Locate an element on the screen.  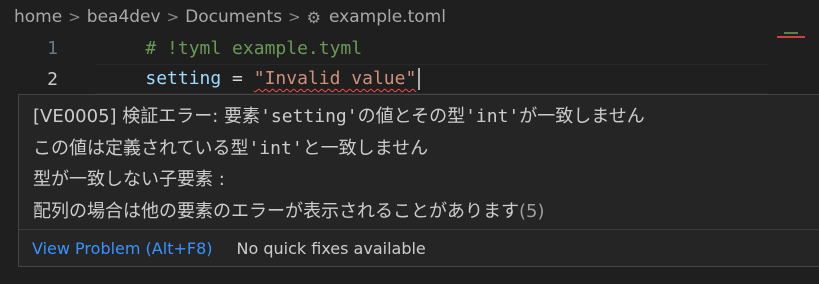
no-quick-fixes-label: No quick fixes available is located at coordinates (331, 248).